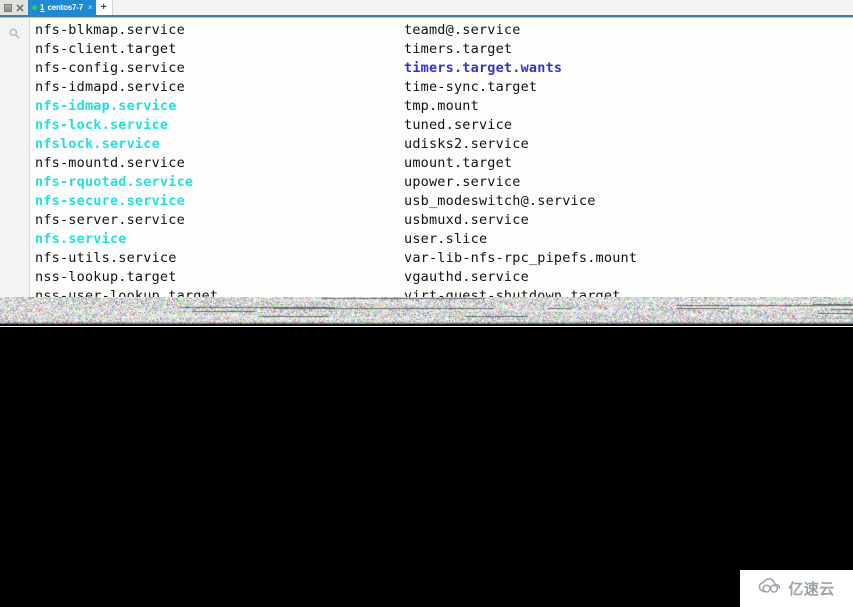 The width and height of the screenshot is (853, 607). I want to click on terminal-line: nfs-idmapd.service time-sync.target, so click(440, 87).